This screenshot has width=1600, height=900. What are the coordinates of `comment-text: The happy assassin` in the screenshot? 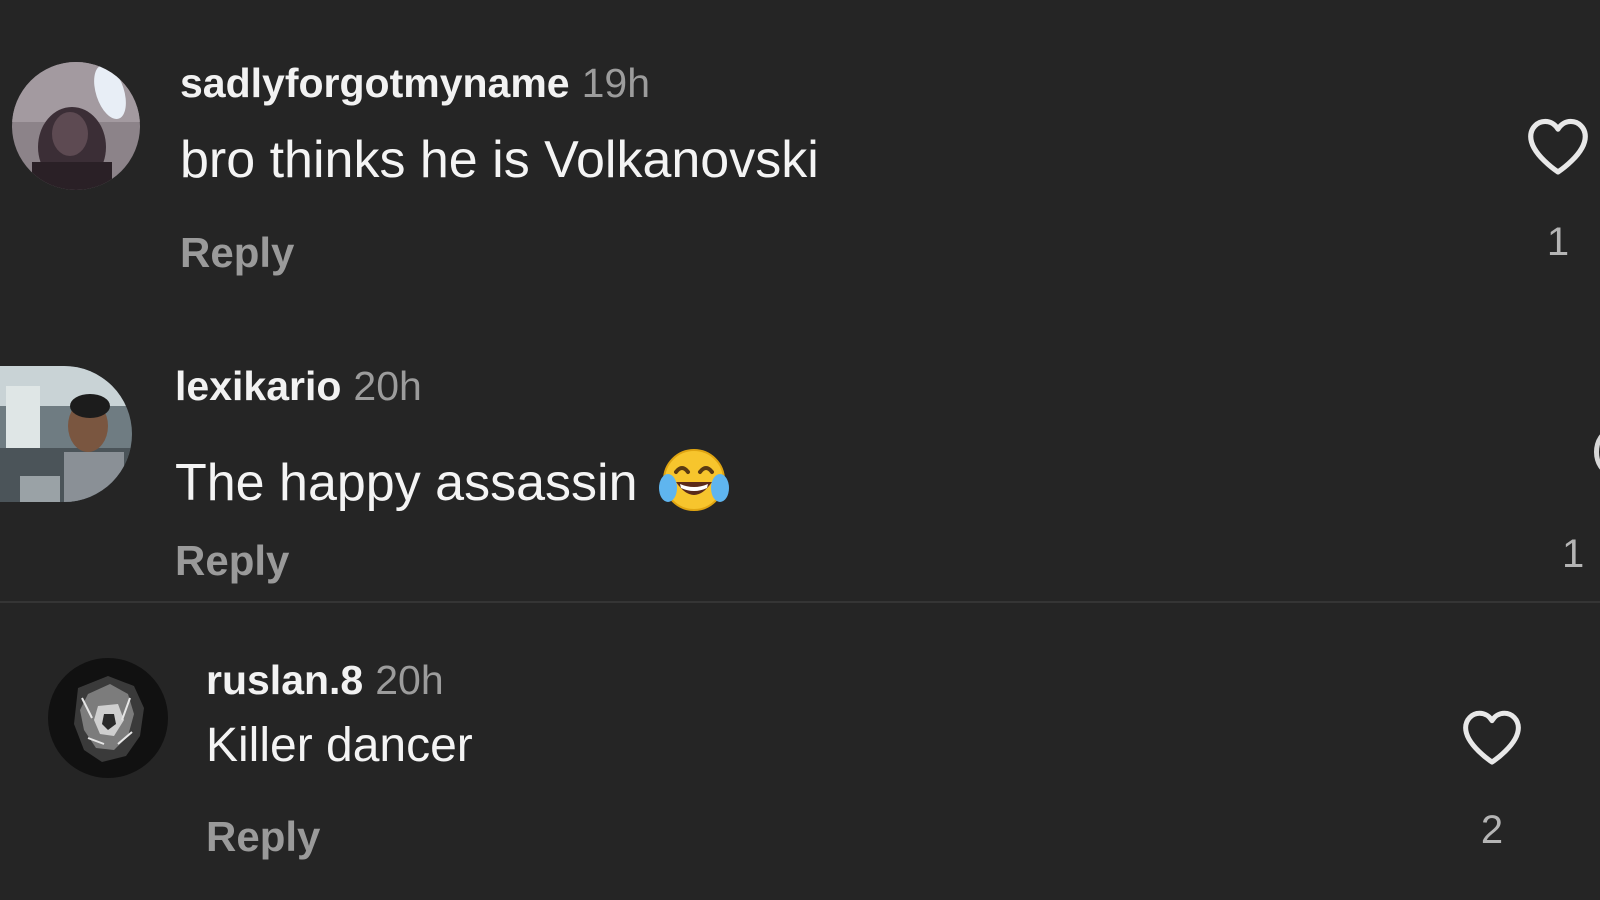 It's located at (452, 478).